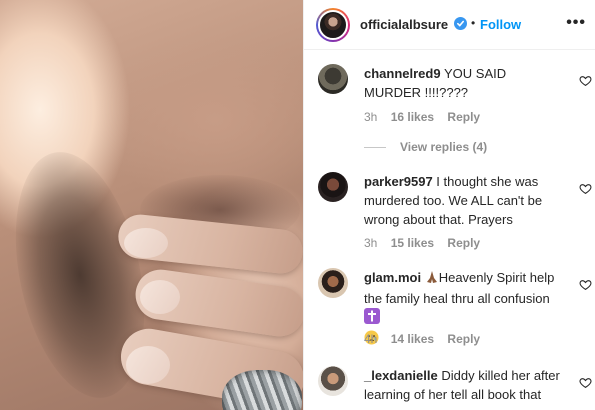  What do you see at coordinates (412, 339) in the screenshot?
I see `comment-likes: 14 likes` at bounding box center [412, 339].